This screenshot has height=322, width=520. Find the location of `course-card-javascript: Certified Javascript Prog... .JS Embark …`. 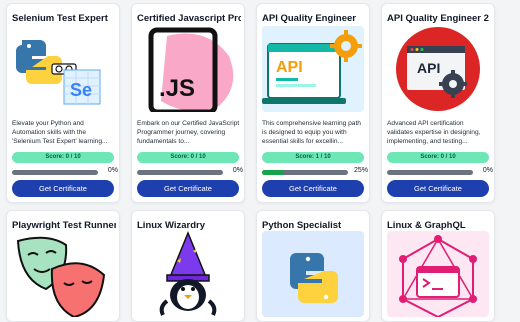

course-card-javascript: Certified Javascript Prog... .JS Embark … is located at coordinates (188, 103).